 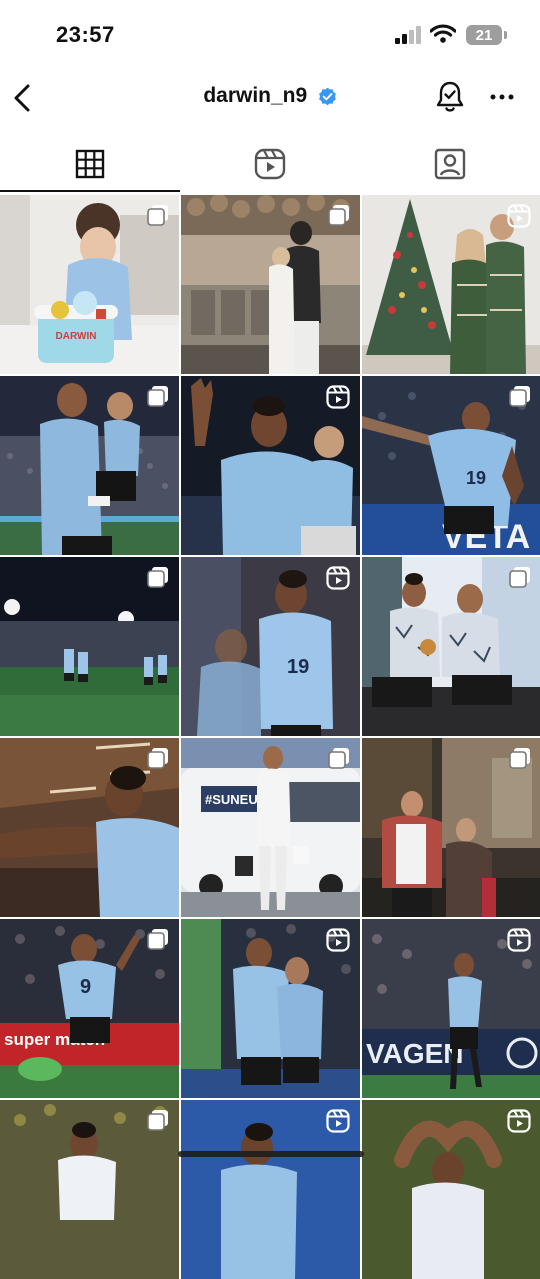 What do you see at coordinates (85, 987) in the screenshot?
I see `shirt-number: 9` at bounding box center [85, 987].